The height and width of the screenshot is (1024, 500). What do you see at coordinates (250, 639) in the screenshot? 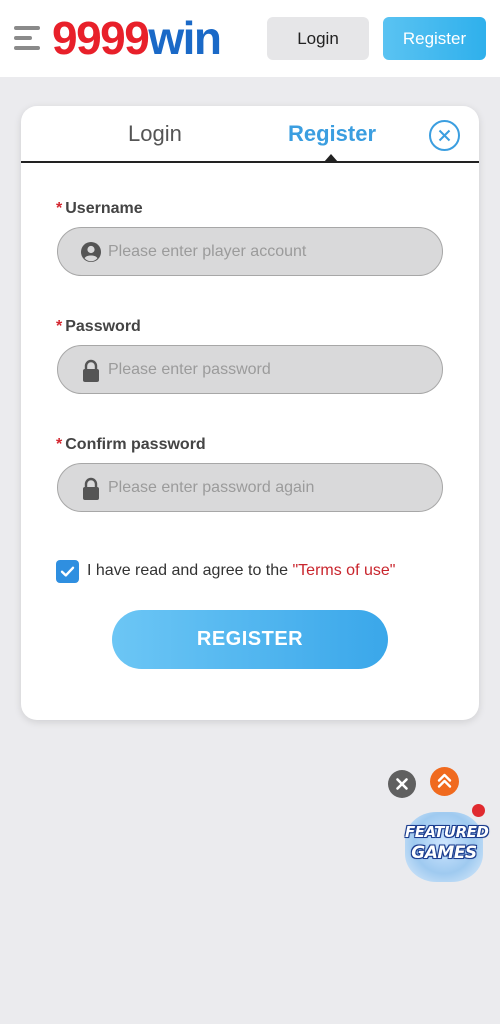
I see `register-submit-button: REGISTER` at bounding box center [250, 639].